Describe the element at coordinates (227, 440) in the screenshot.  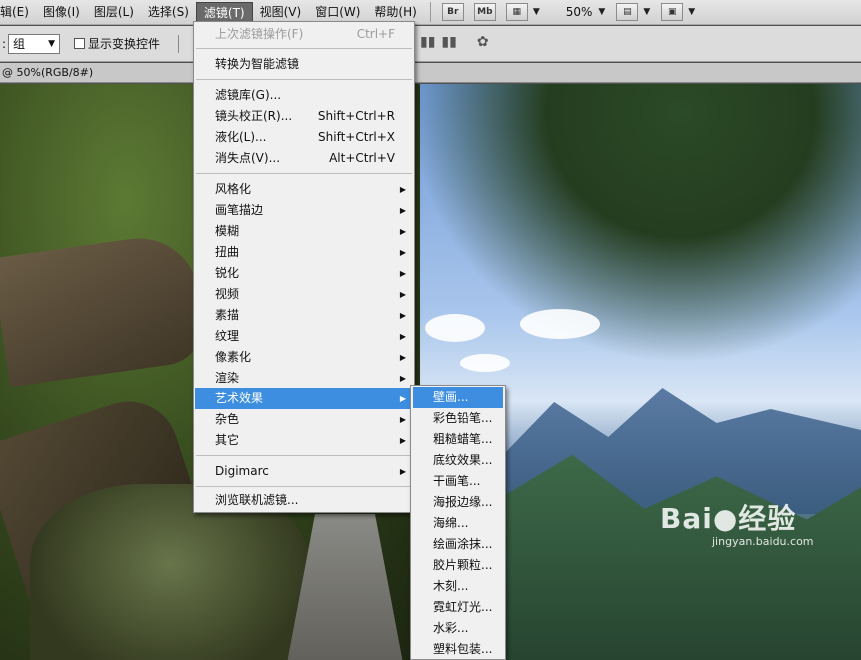
I see `menu-item-label: 其它` at that location.